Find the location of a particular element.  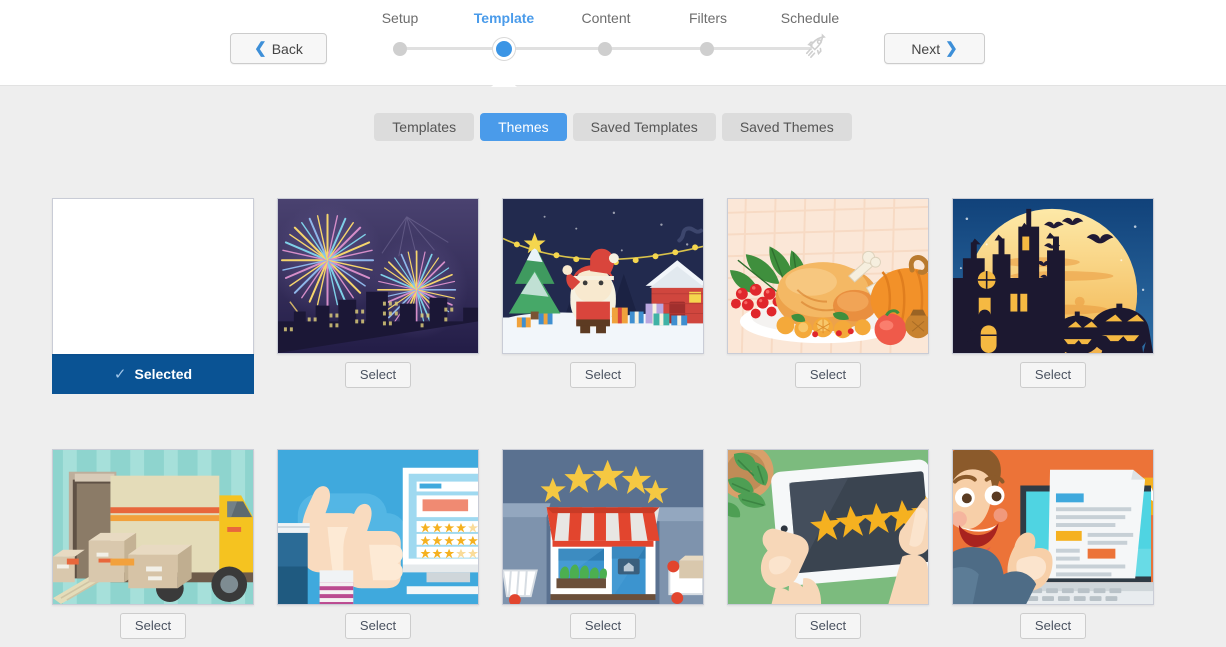

theme-card-thanksgiving: Select is located at coordinates (828, 296).